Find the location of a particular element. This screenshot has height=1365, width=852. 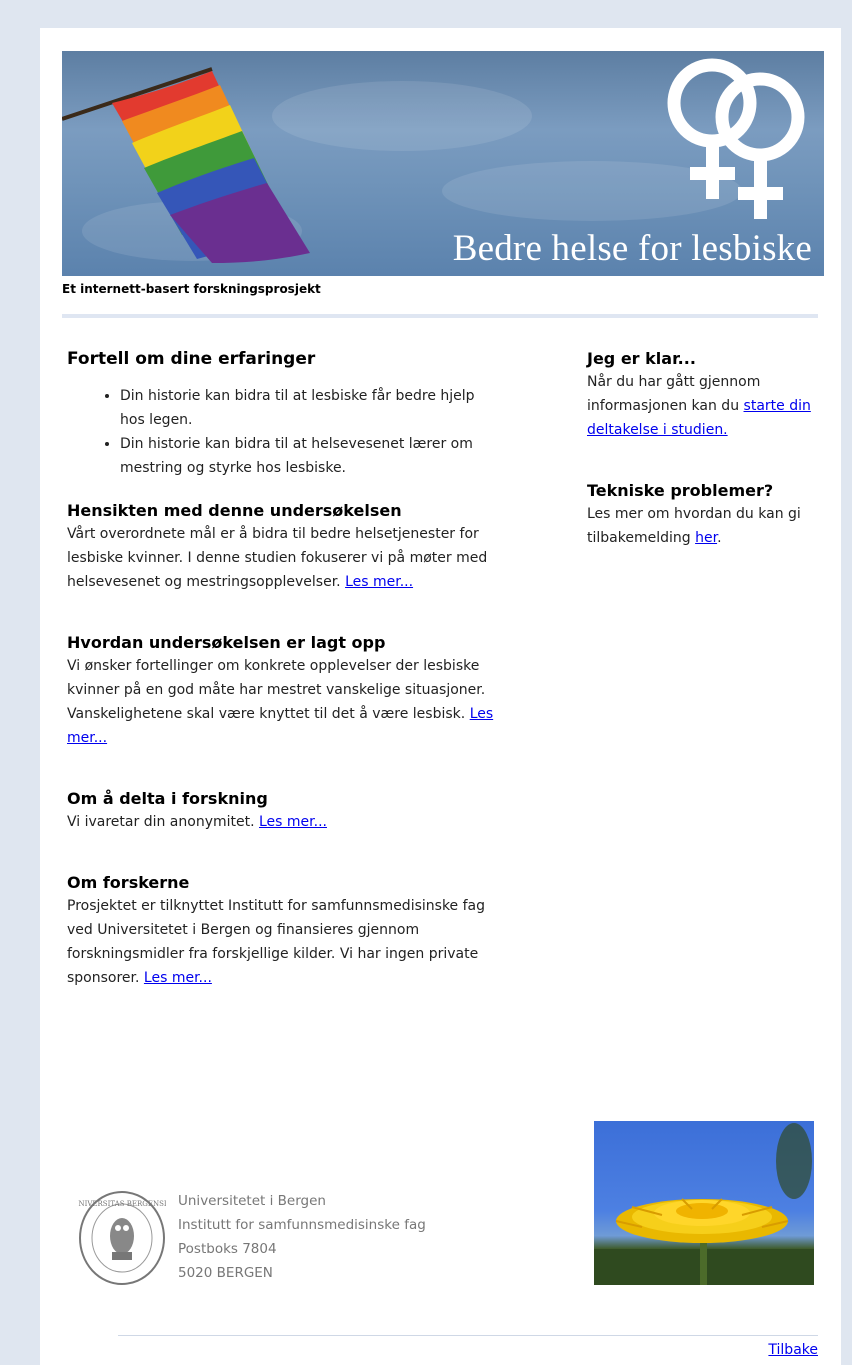

venus-symbol-icon is located at coordinates (736, 138).